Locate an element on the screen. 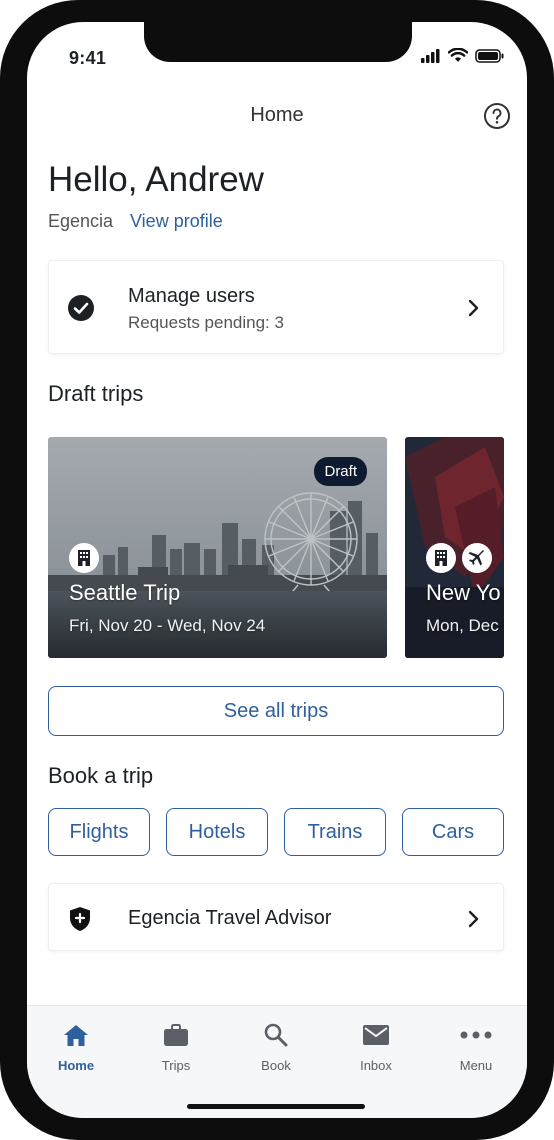 The height and width of the screenshot is (1140, 554). trip-card-new-york: New Yo Mon, Dec is located at coordinates (454, 547).